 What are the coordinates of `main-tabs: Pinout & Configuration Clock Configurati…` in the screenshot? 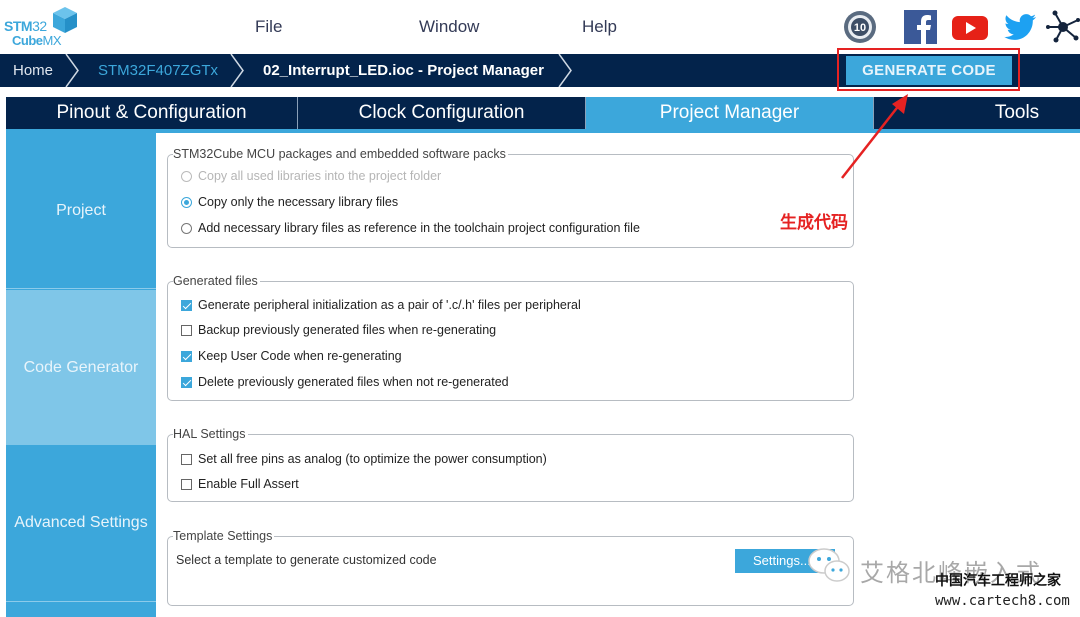 It's located at (543, 113).